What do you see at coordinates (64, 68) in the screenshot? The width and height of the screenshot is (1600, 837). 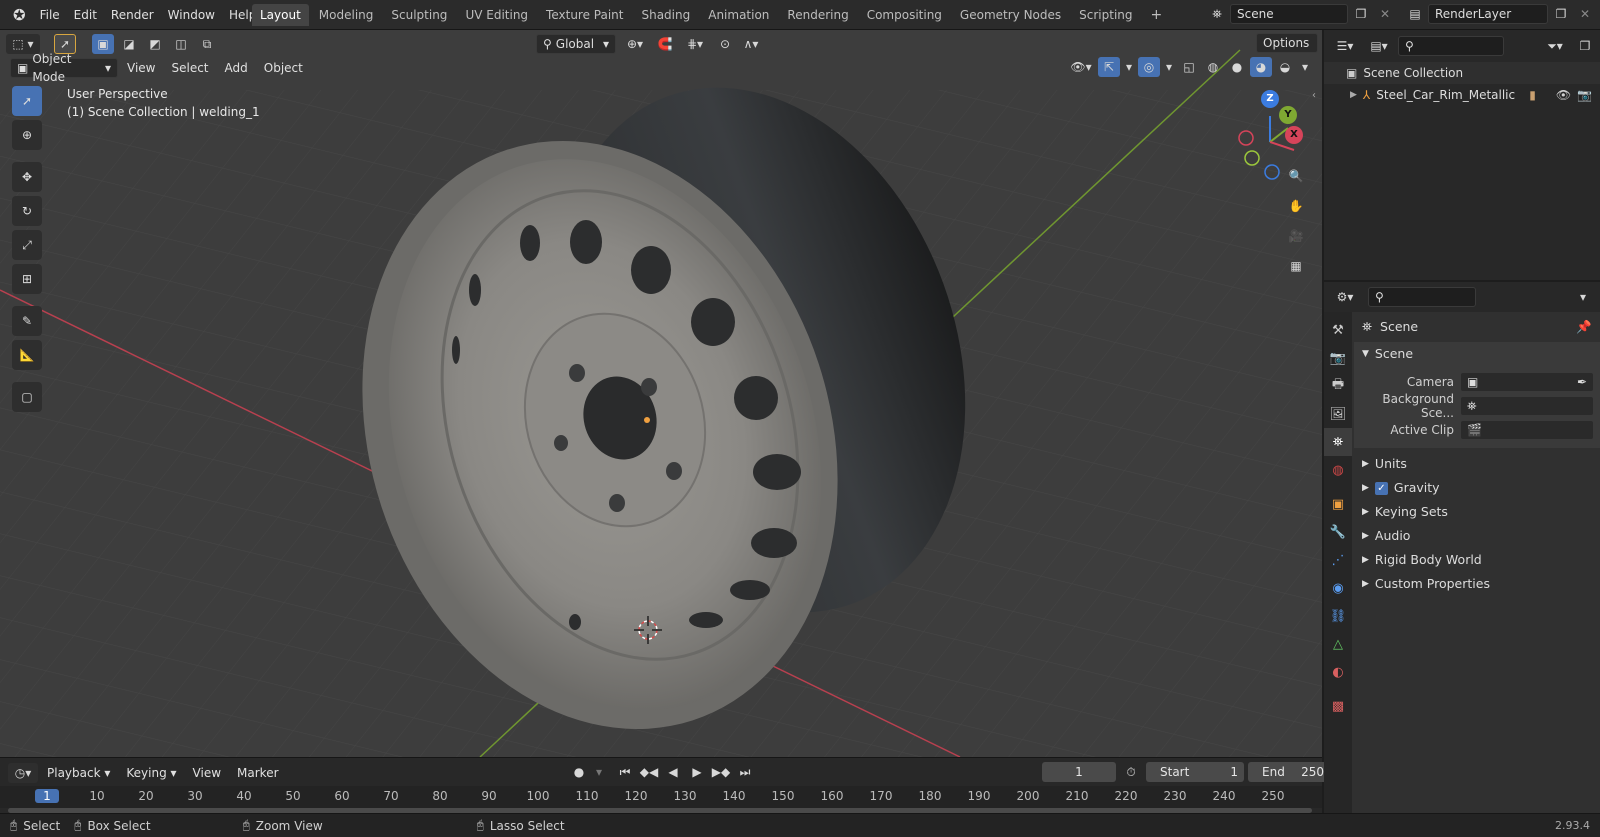 I see `mode-dropdown: ▣ Object Mode ▾` at bounding box center [64, 68].